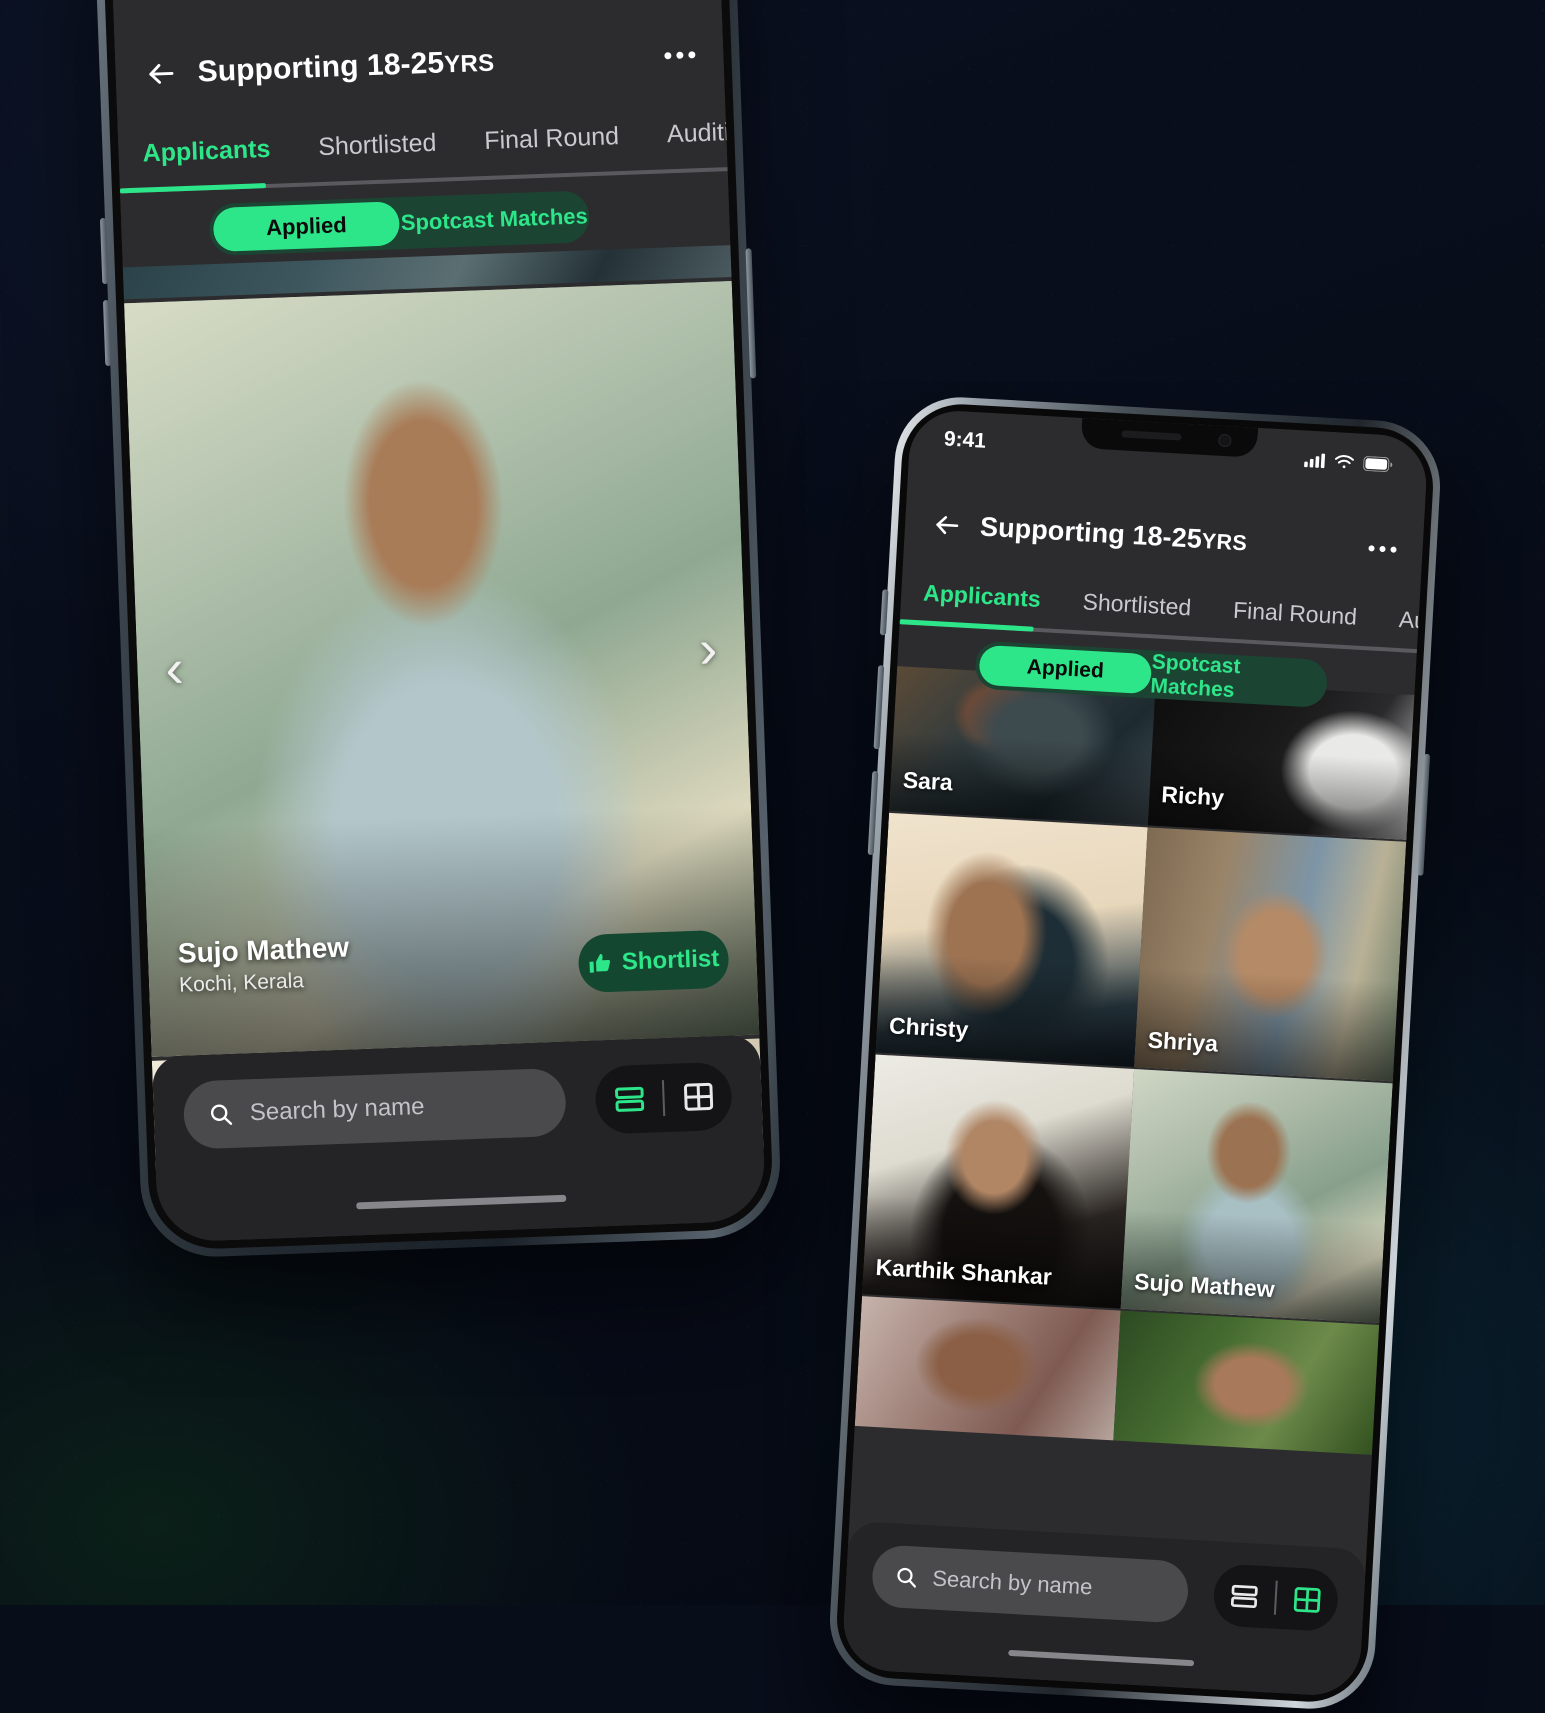 The image size is (1545, 1713). What do you see at coordinates (1344, 462) in the screenshot?
I see `wifi-icon` at bounding box center [1344, 462].